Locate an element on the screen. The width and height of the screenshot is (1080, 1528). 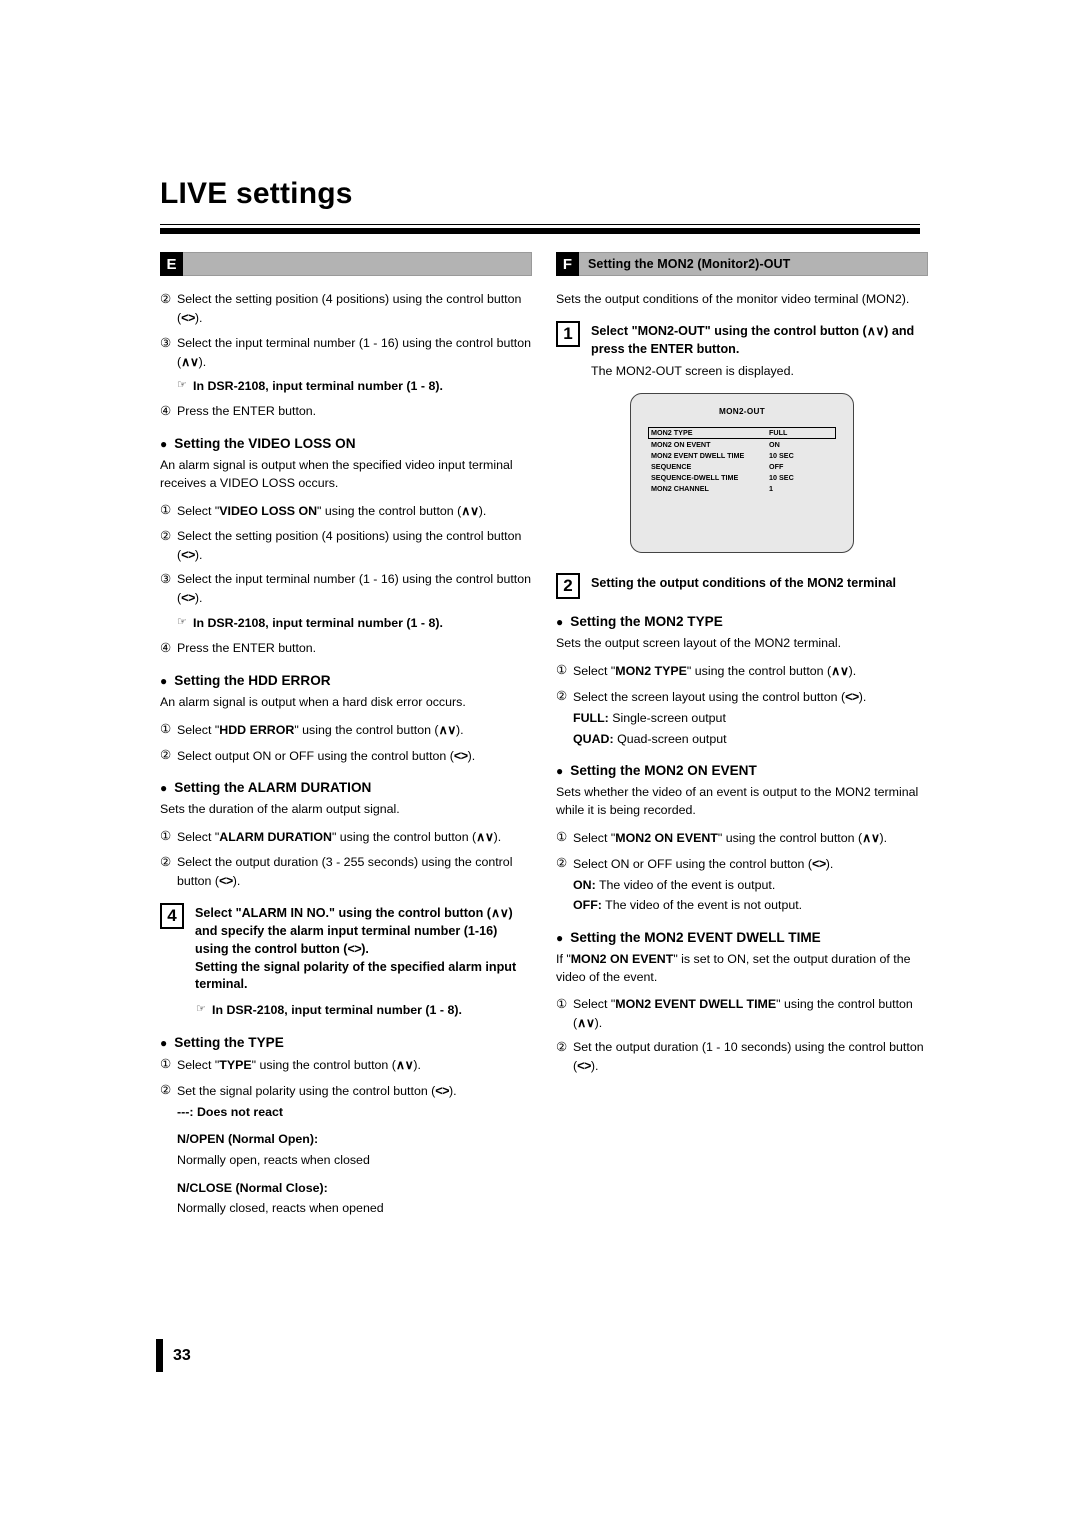
type-nopen-desc: Normally open, reacts when closed is located at coordinates (273, 1160).